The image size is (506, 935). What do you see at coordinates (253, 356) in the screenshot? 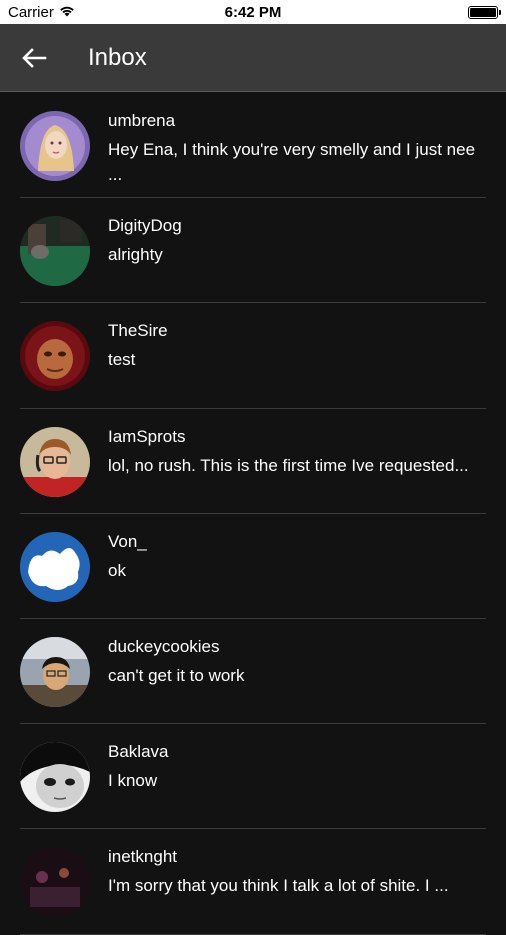
I see `conversation-row: TheSire test` at bounding box center [253, 356].